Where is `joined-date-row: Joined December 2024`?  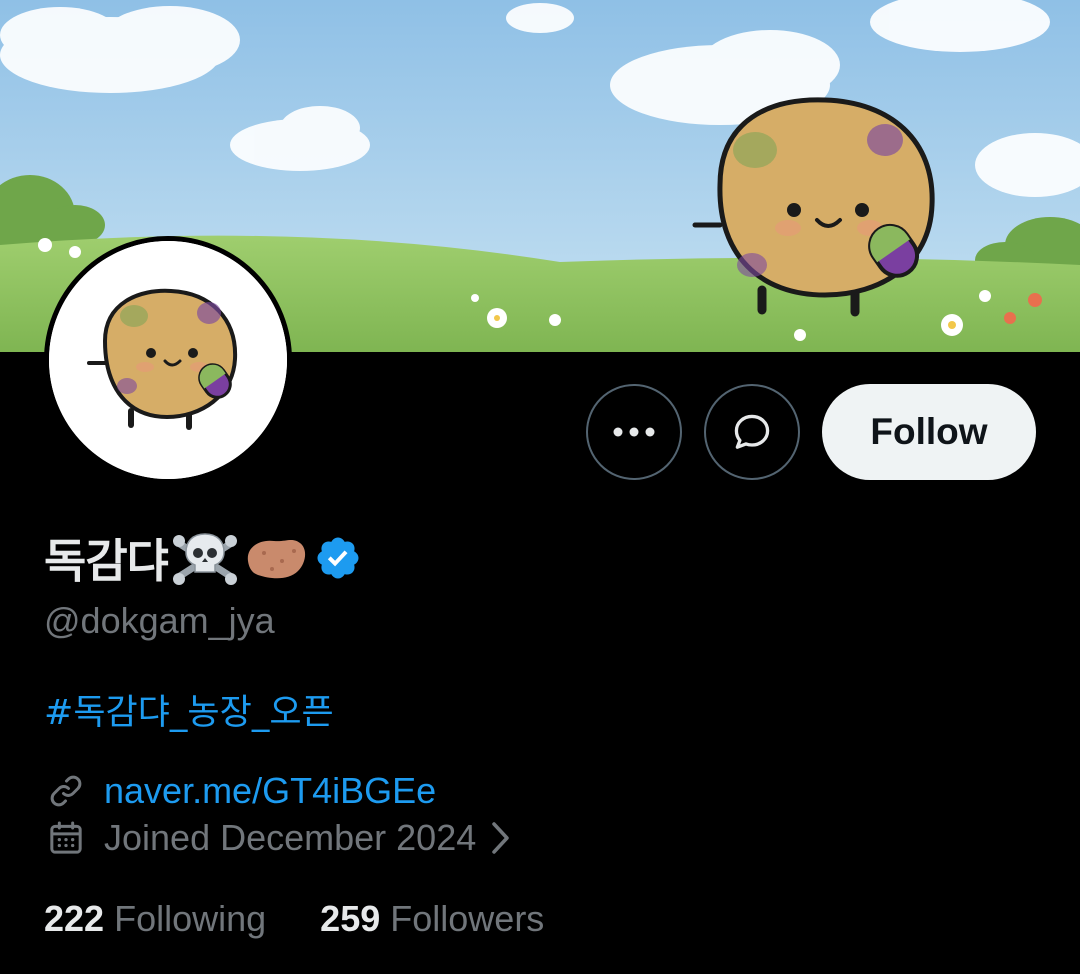 joined-date-row: Joined December 2024 is located at coordinates (278, 838).